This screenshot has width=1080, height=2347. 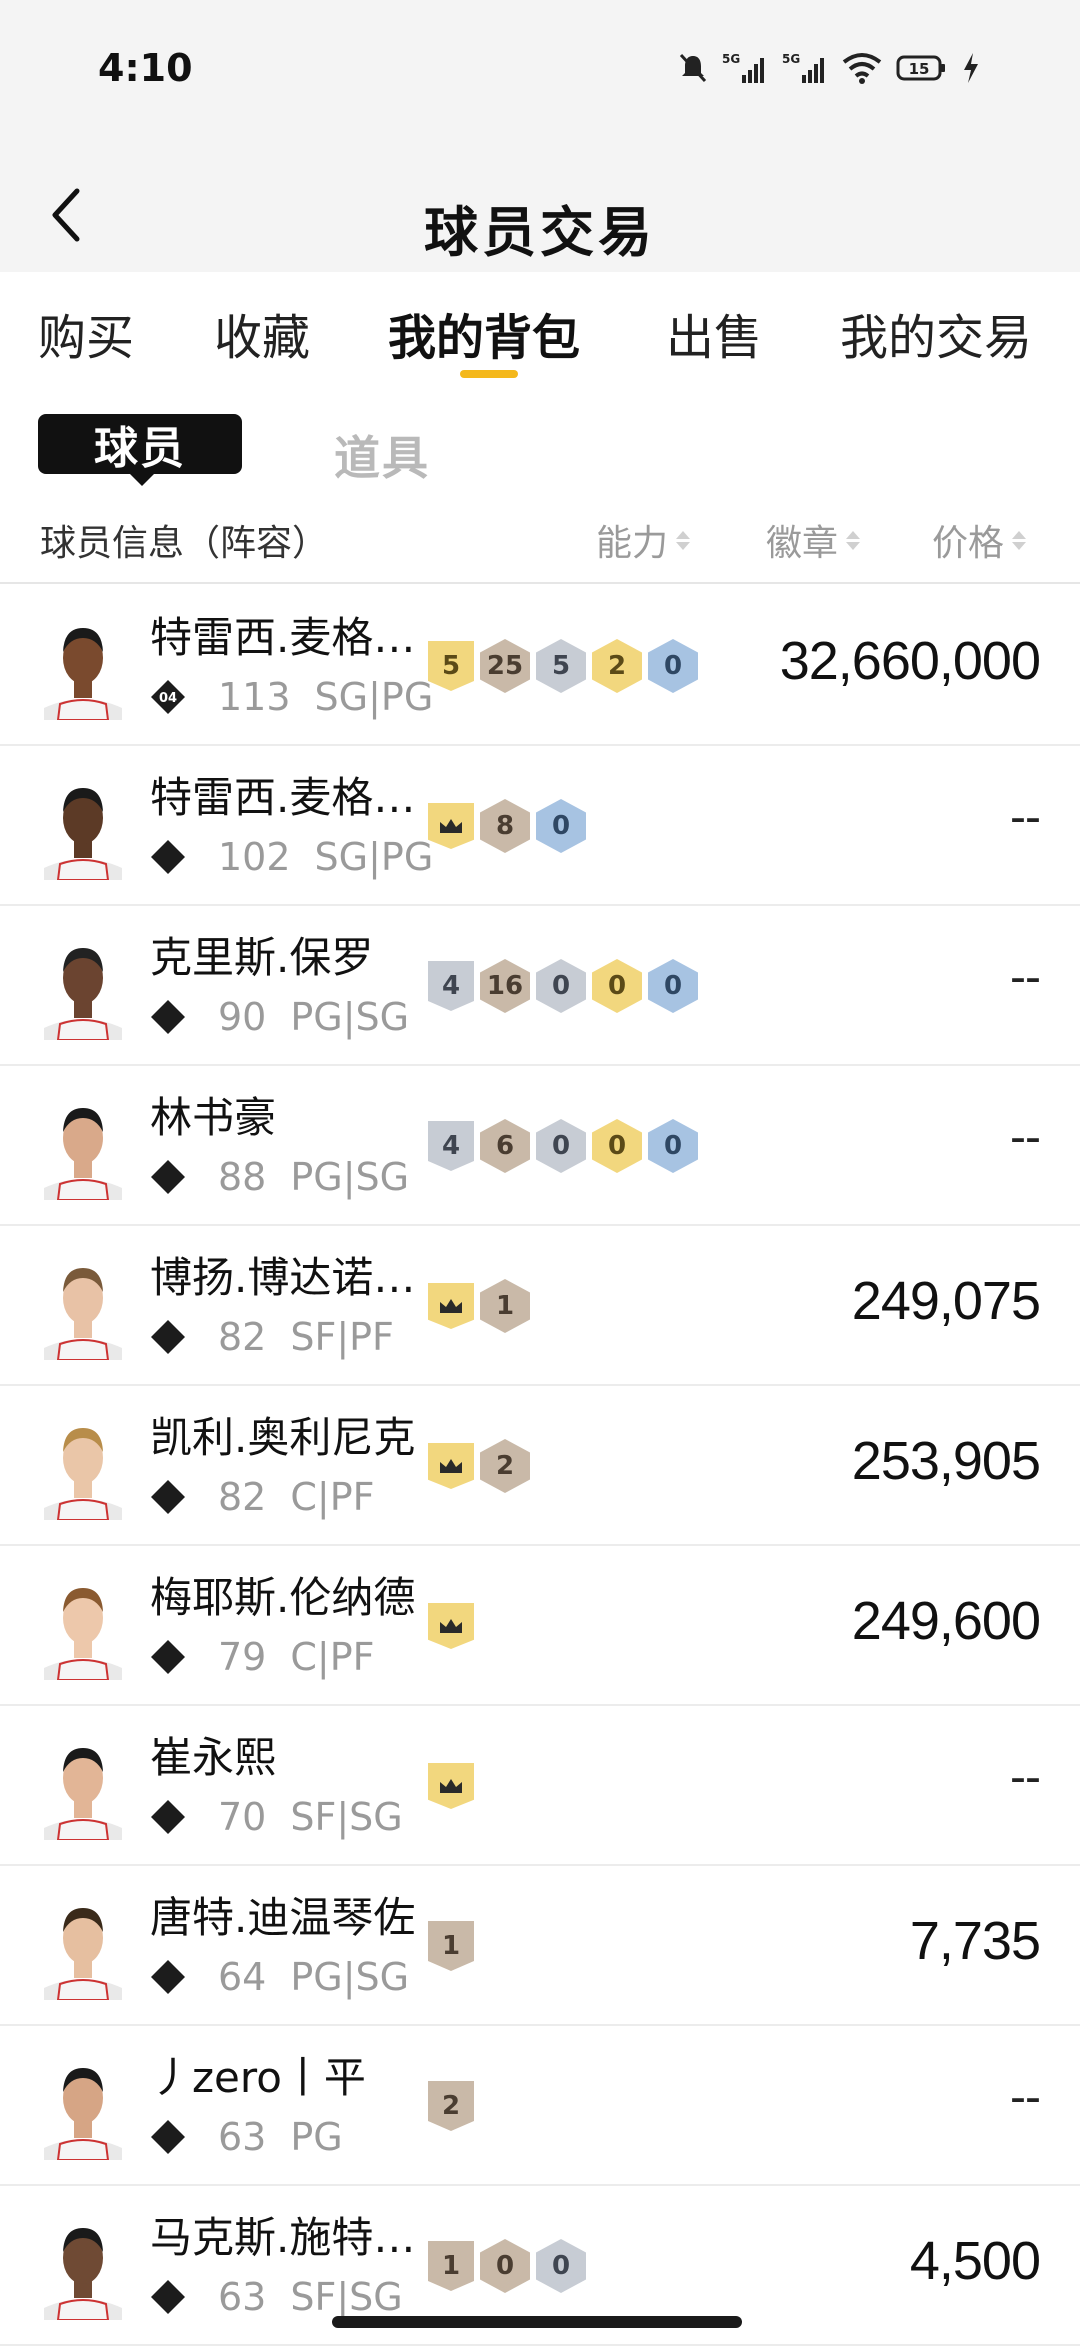 I want to click on svg-text: 5G, so click(x=791, y=59).